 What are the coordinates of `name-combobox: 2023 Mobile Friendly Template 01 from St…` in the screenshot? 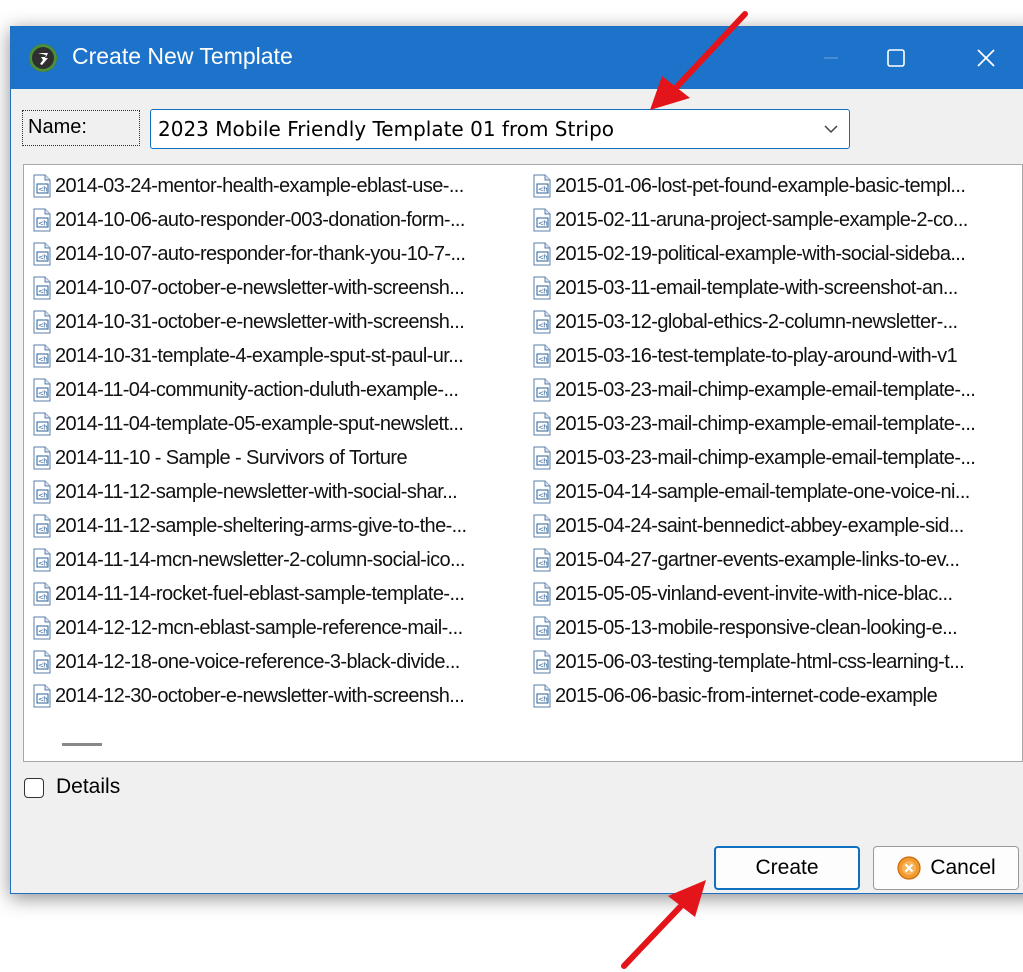 It's located at (500, 129).